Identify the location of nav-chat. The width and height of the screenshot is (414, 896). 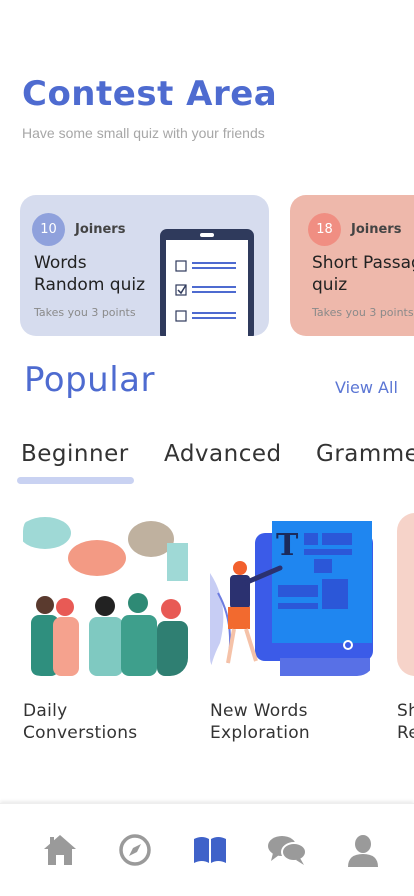
(287, 850).